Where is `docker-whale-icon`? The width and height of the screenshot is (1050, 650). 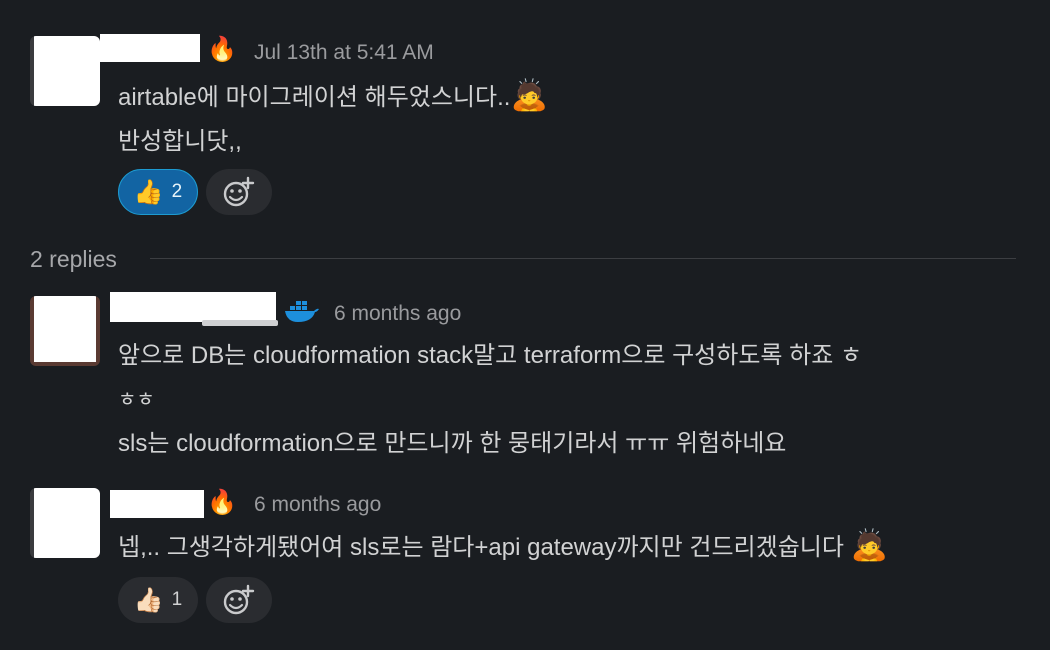 docker-whale-icon is located at coordinates (302, 311).